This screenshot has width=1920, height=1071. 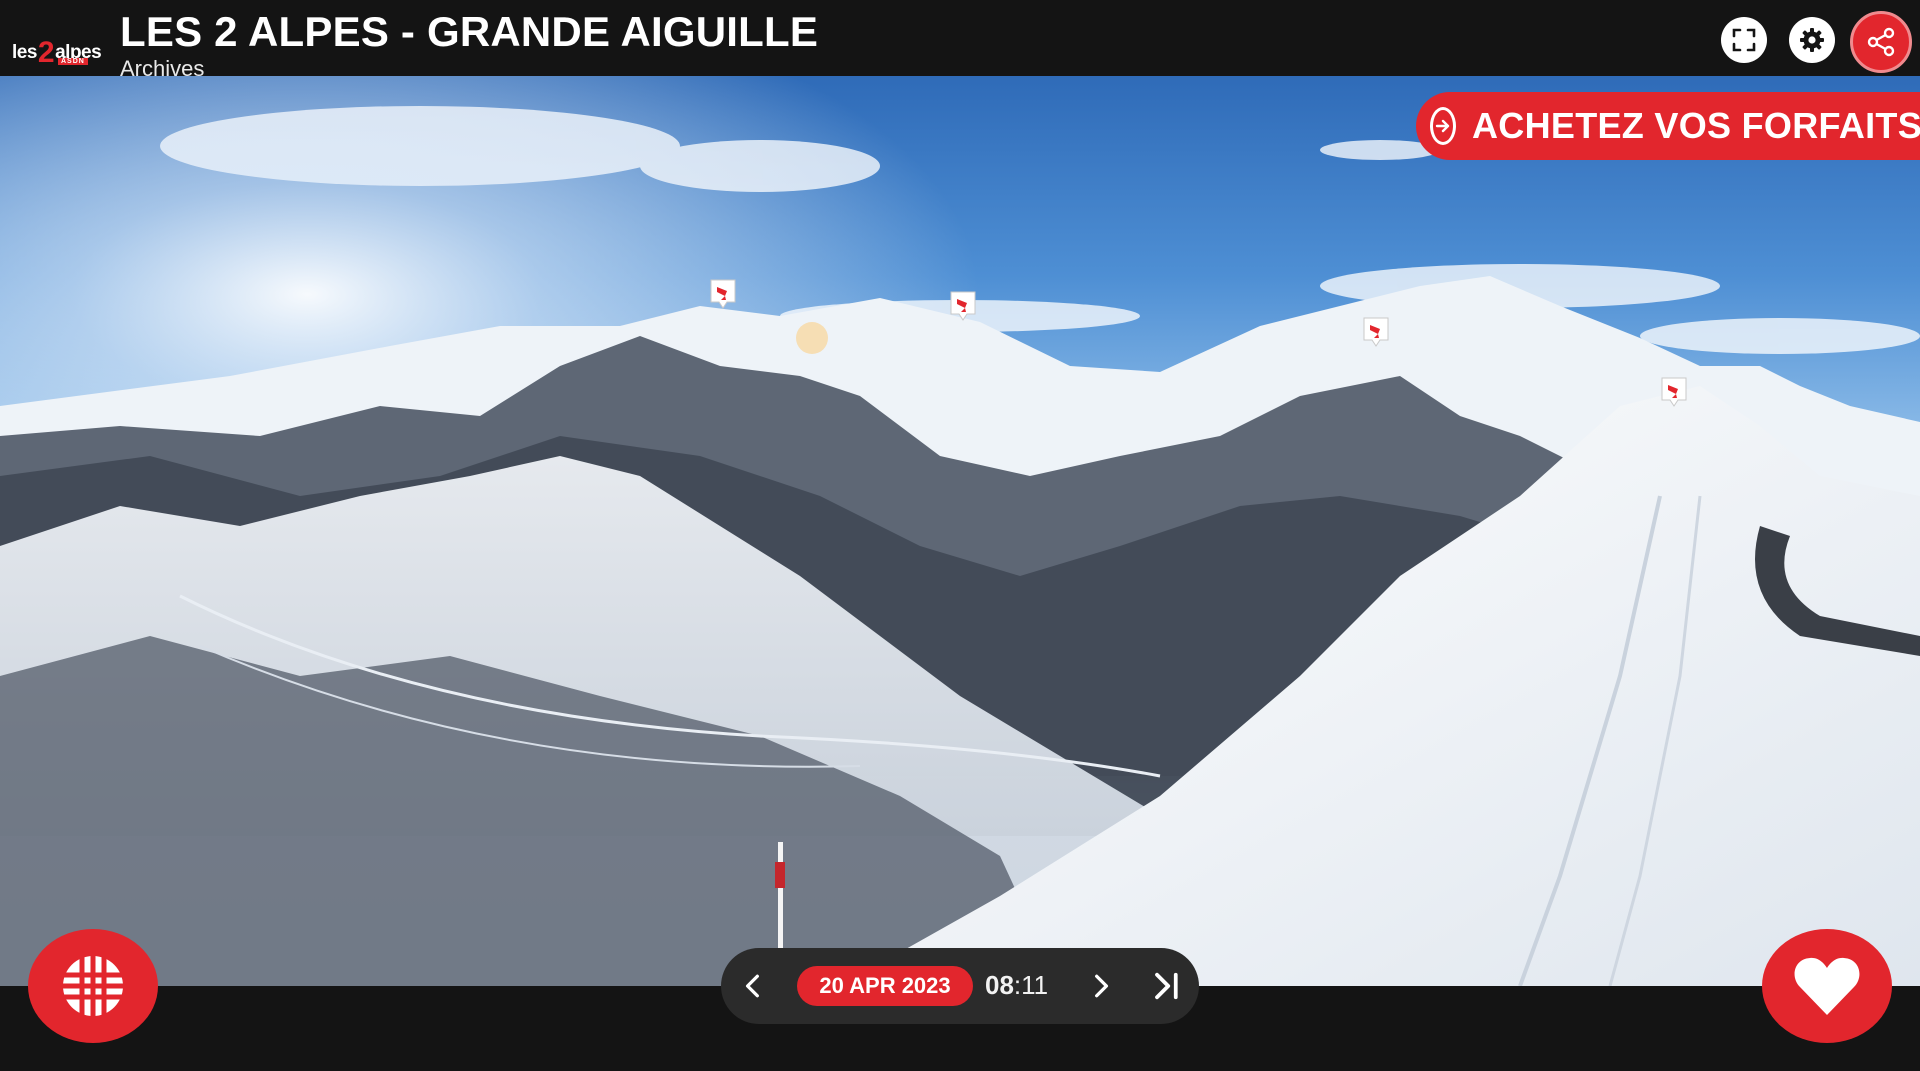 I want to click on arrow-right-circle-icon, so click(x=1443, y=126).